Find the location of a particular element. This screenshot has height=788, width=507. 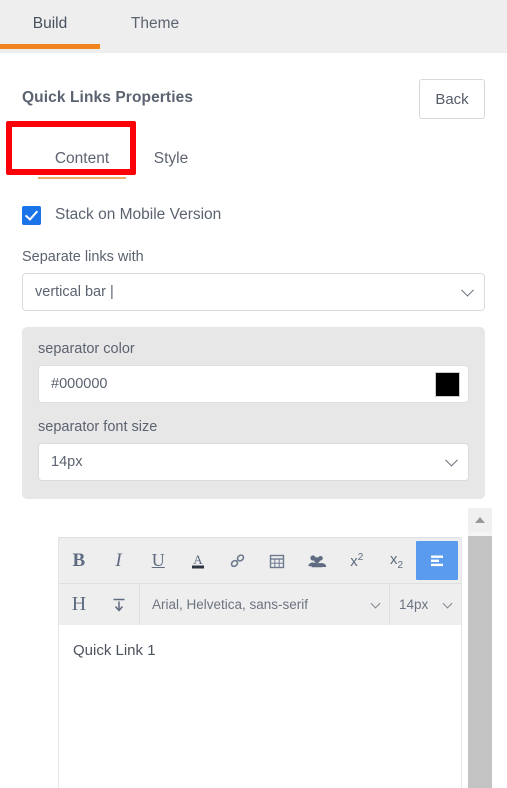

main-tabstrip: Build Theme is located at coordinates (253, 26).